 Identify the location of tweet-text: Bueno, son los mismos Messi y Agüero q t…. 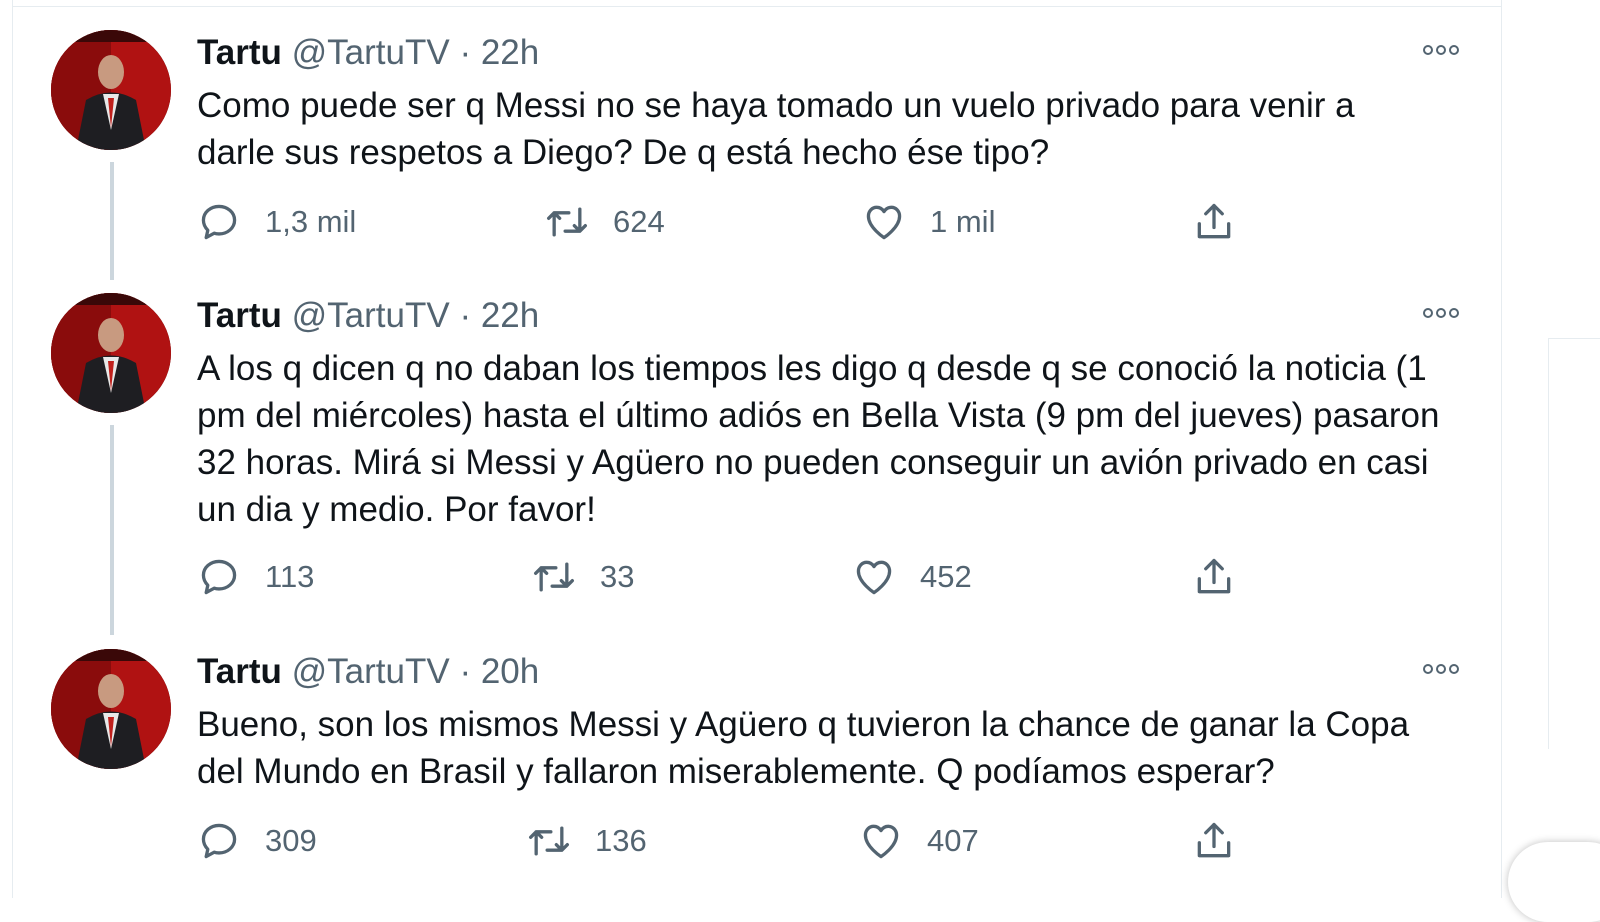
(803, 748).